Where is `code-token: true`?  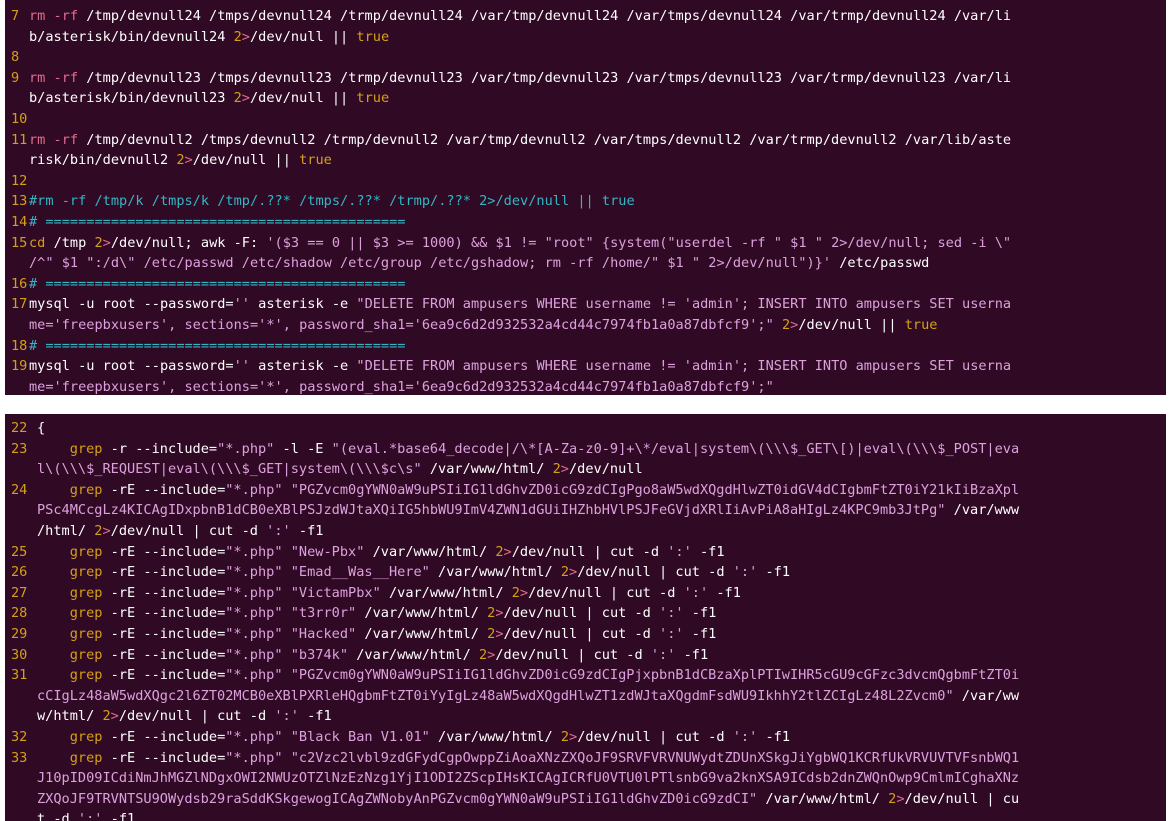 code-token: true is located at coordinates (373, 36).